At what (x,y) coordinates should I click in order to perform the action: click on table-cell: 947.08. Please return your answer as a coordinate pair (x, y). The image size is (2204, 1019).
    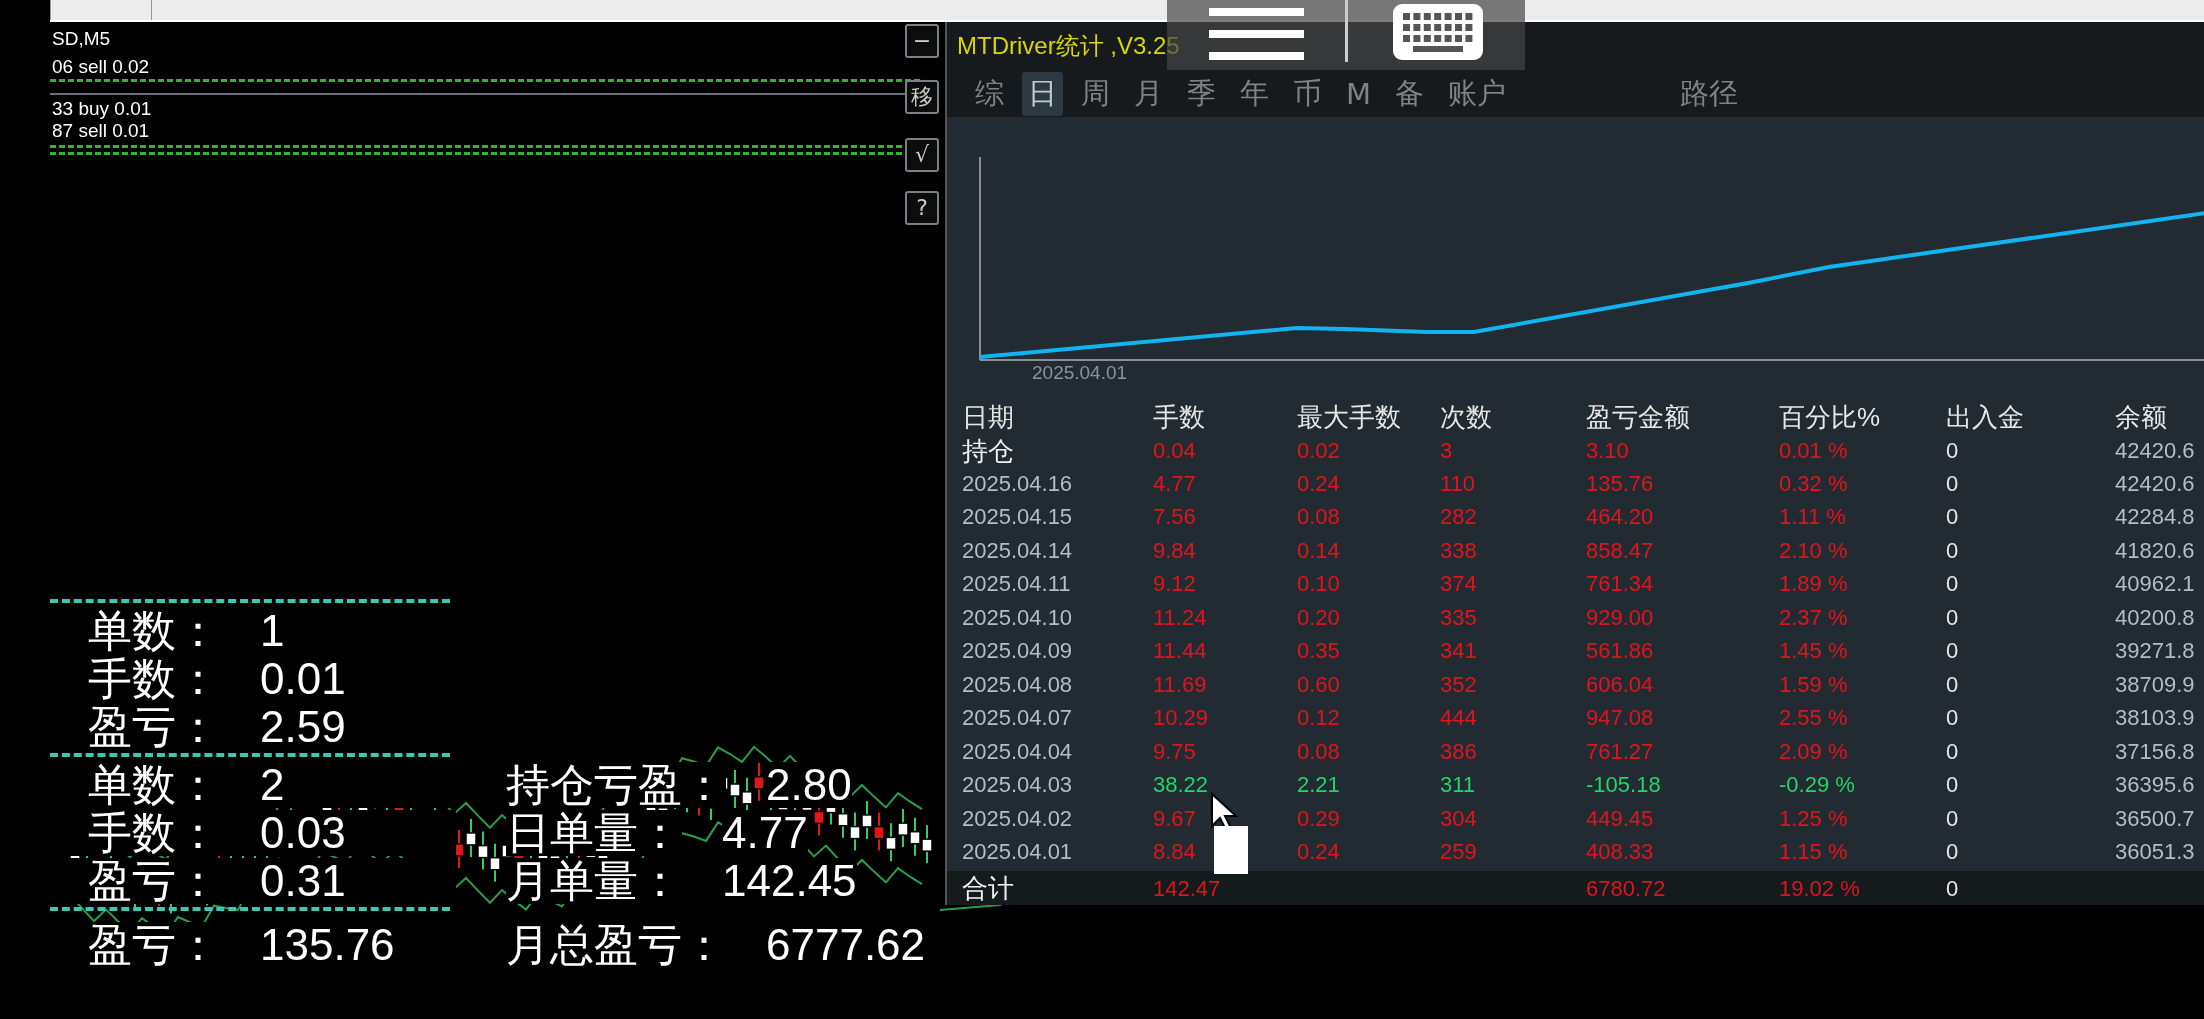
    Looking at the image, I should click on (1620, 718).